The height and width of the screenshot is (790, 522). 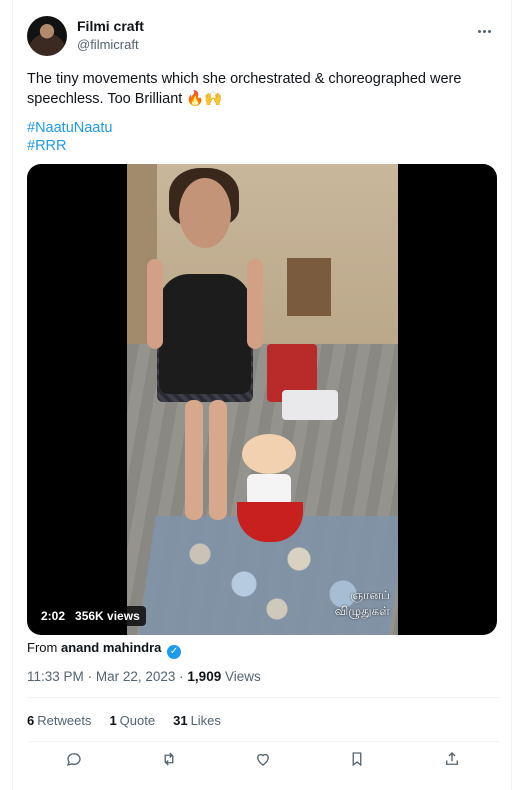 What do you see at coordinates (46, 146) in the screenshot?
I see `hashtag-rrr: #RRR` at bounding box center [46, 146].